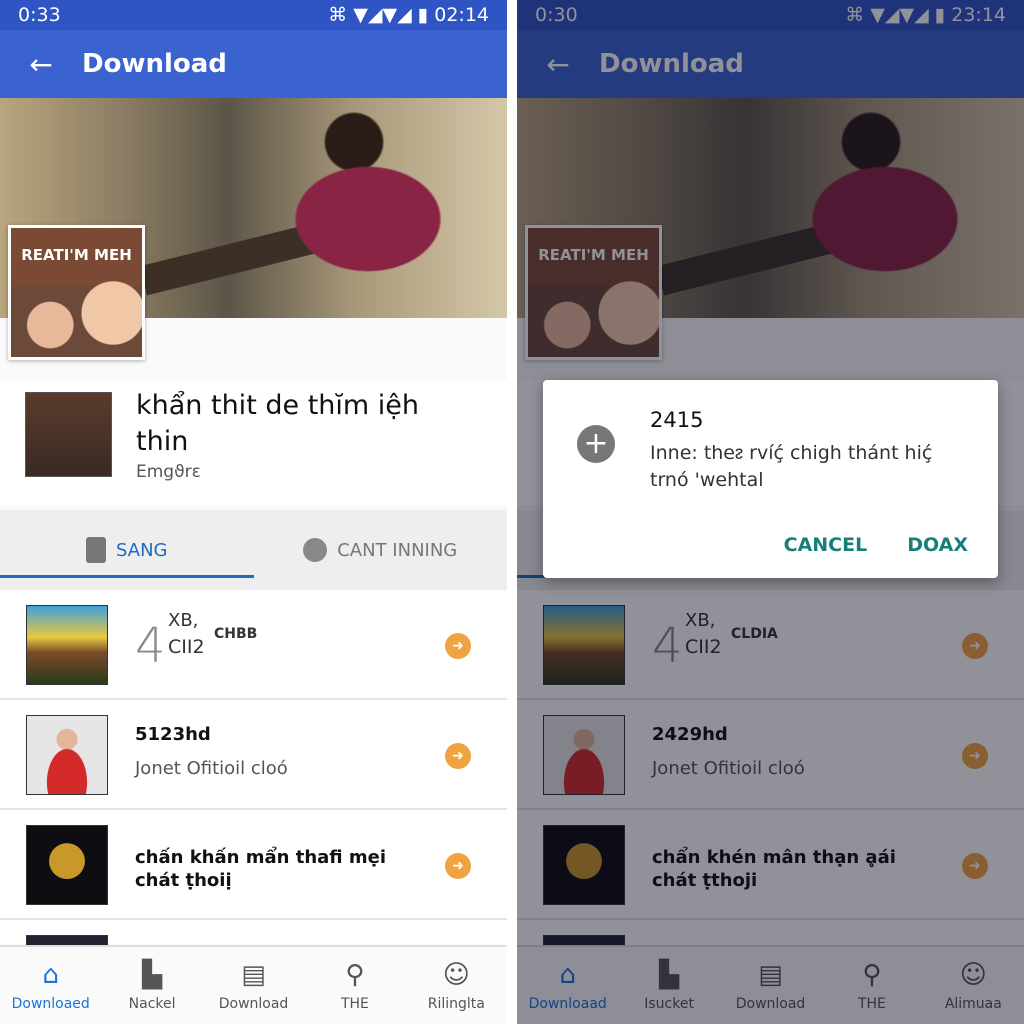  What do you see at coordinates (236, 634) in the screenshot?
I see `item-tag: CHBB` at bounding box center [236, 634].